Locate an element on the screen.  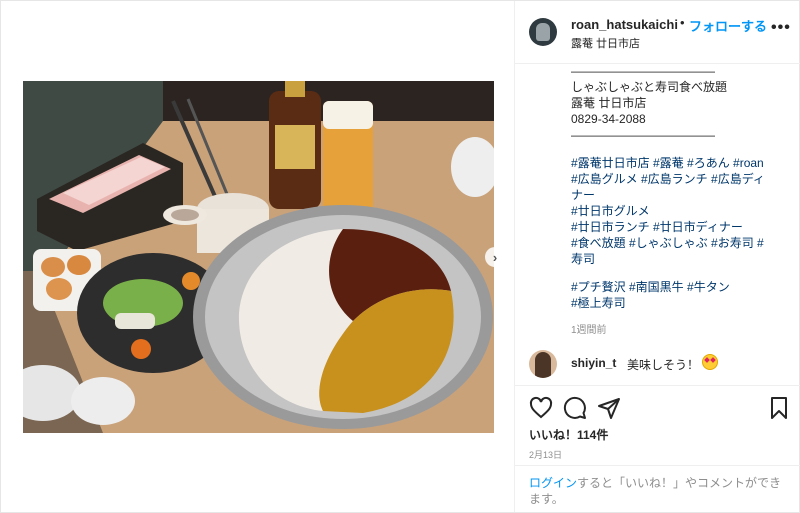
bookmark-icon is located at coordinates (779, 408).